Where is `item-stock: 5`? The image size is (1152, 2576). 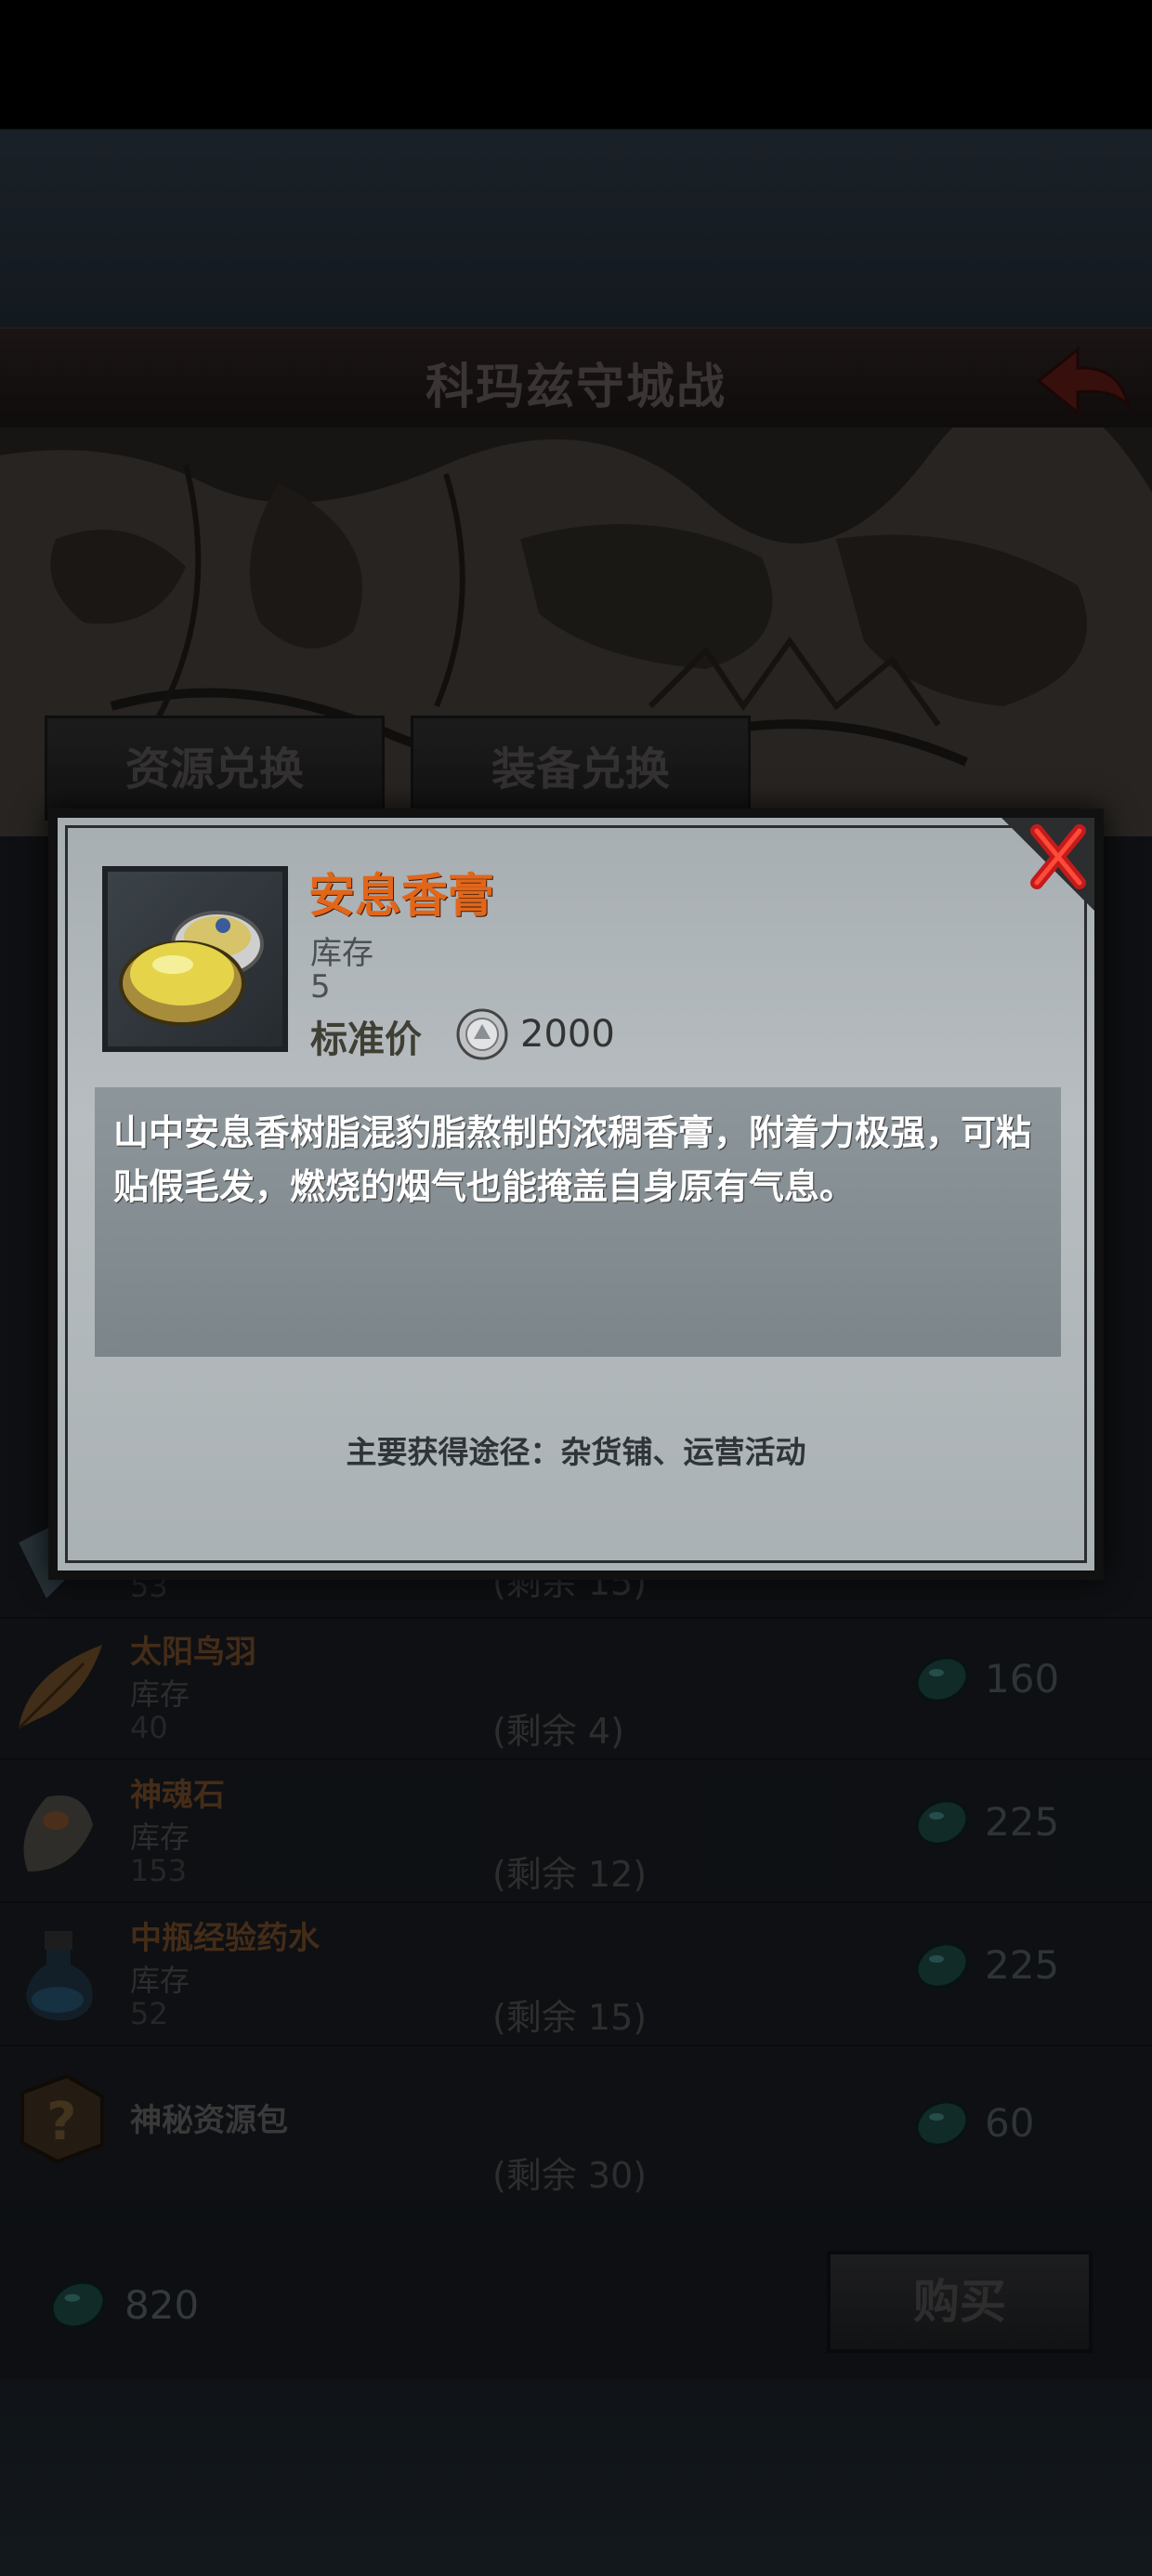
item-stock: 5 is located at coordinates (320, 986).